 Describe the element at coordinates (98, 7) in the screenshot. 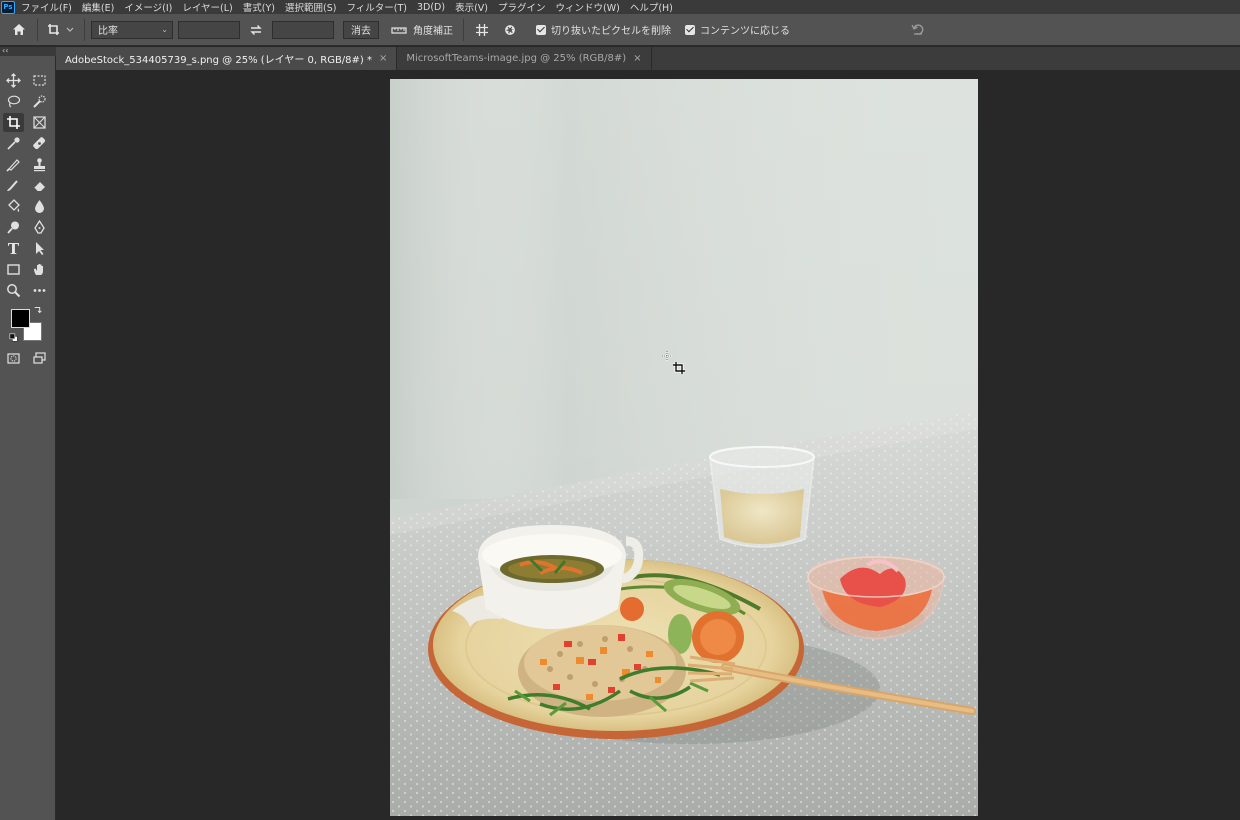

I see `menu-edit: 編集(E)` at that location.